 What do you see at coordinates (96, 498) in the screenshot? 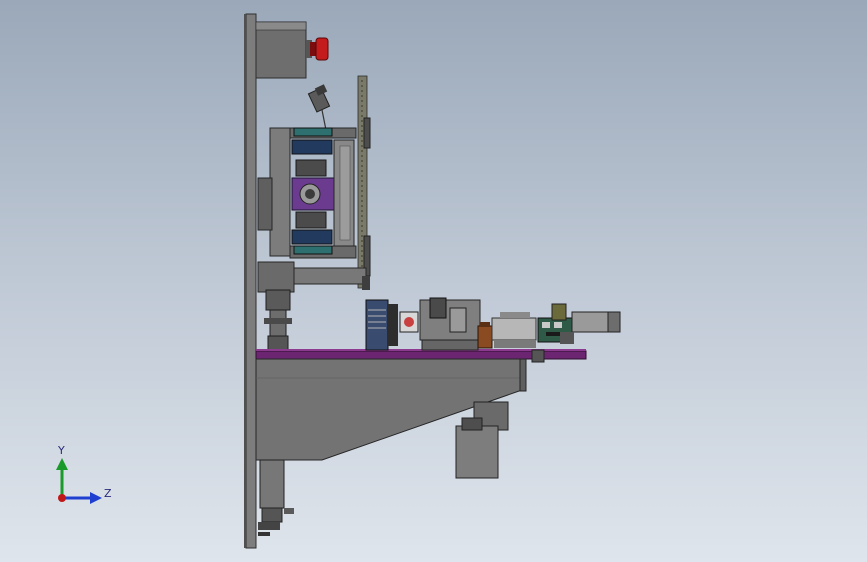
I see `z-axis-arrowhead` at bounding box center [96, 498].